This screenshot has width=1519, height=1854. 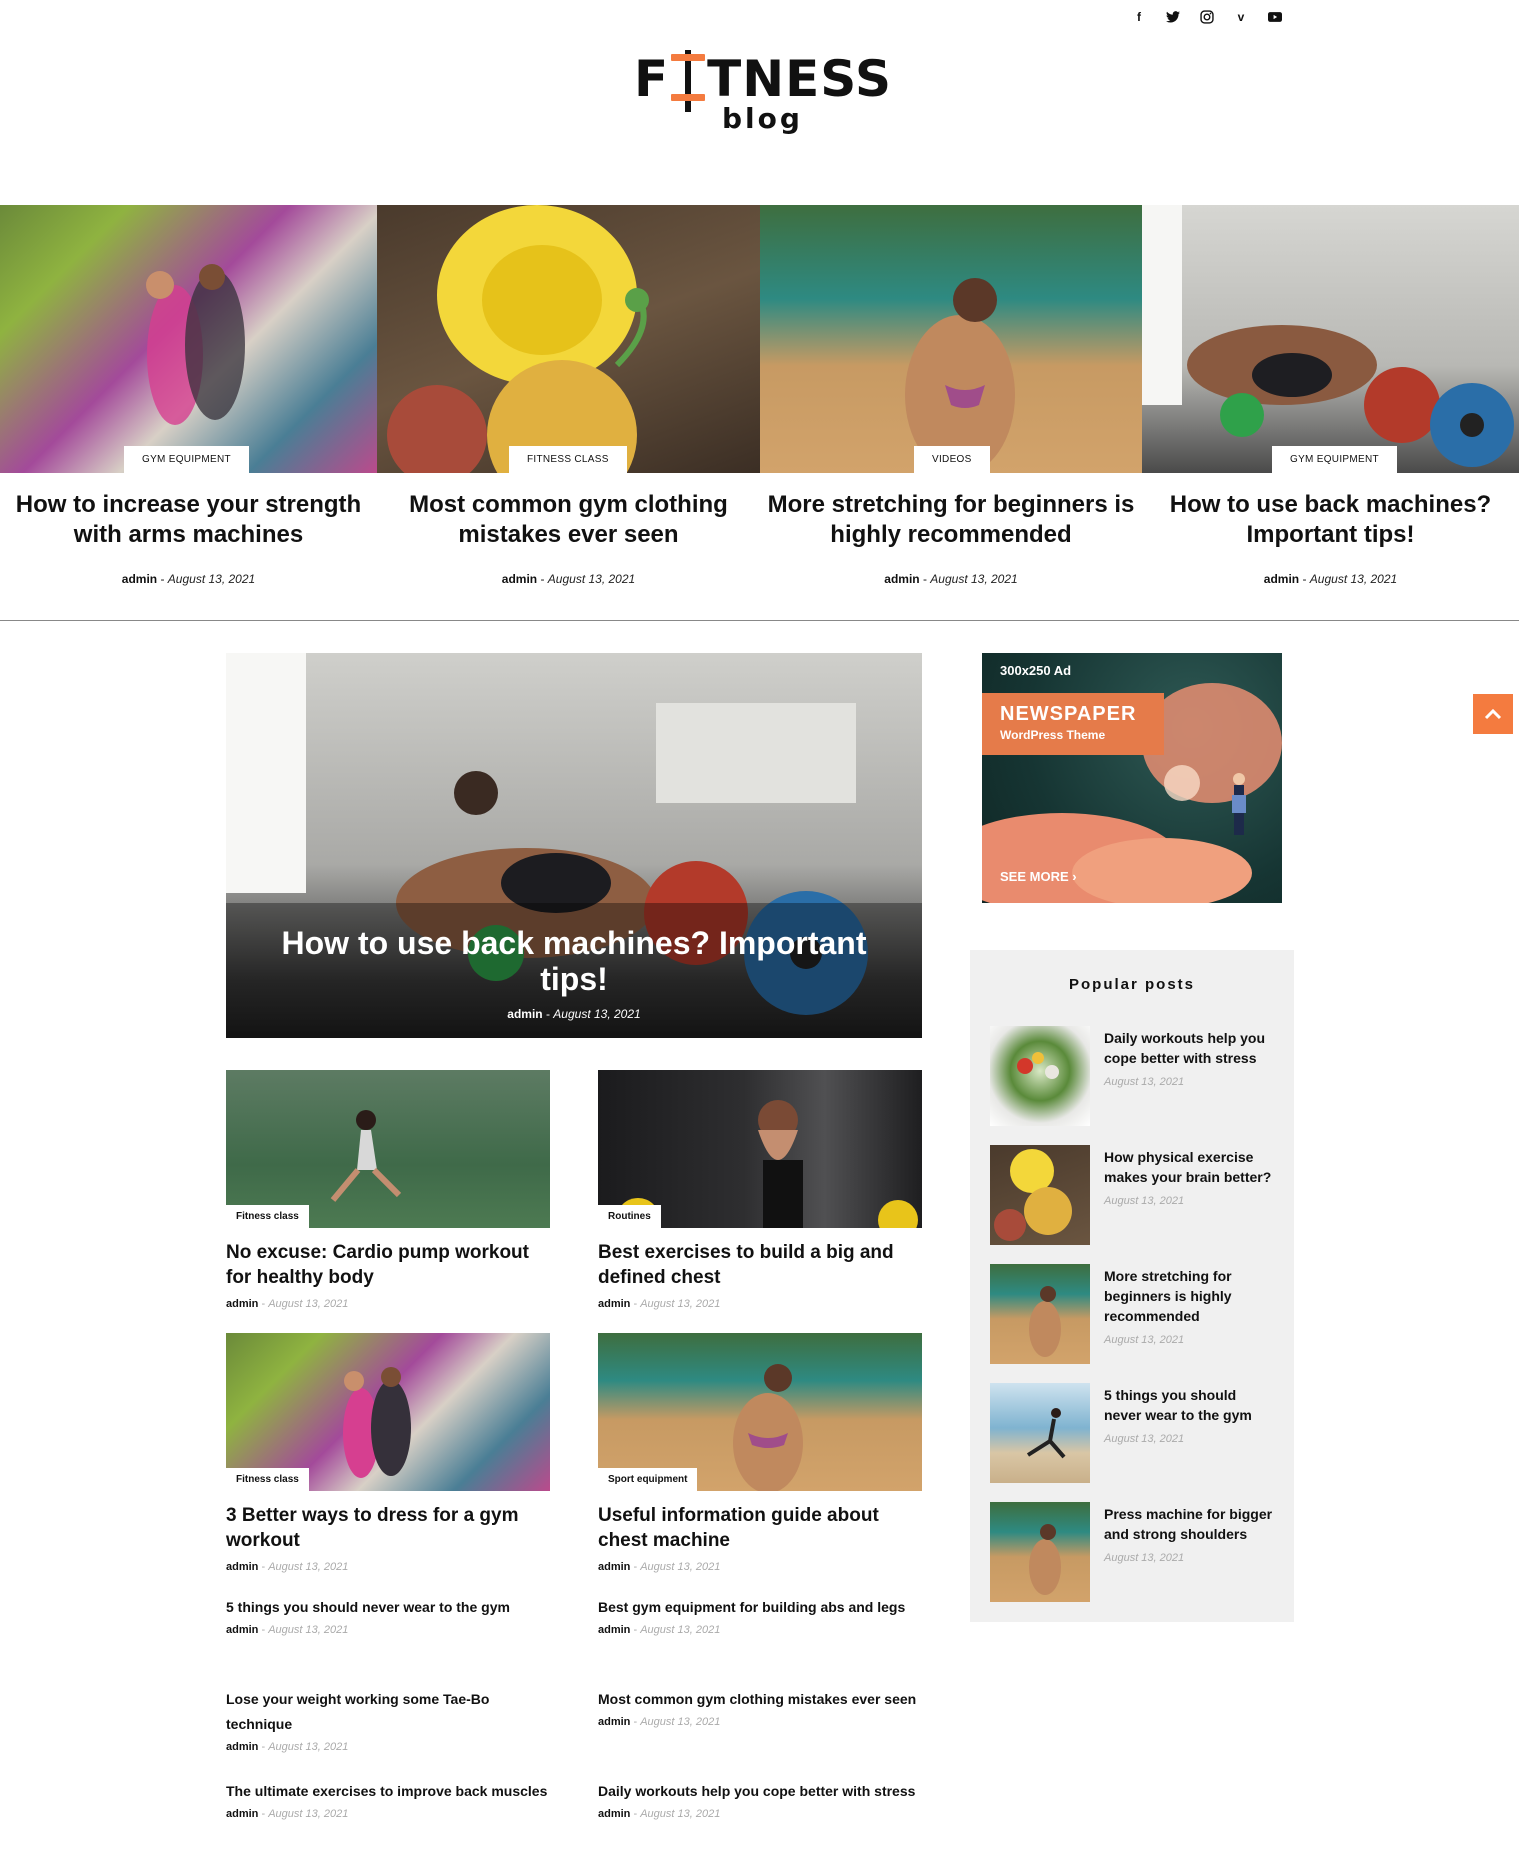 What do you see at coordinates (568, 459) in the screenshot?
I see `featured-category-2: FITNESS CLASS` at bounding box center [568, 459].